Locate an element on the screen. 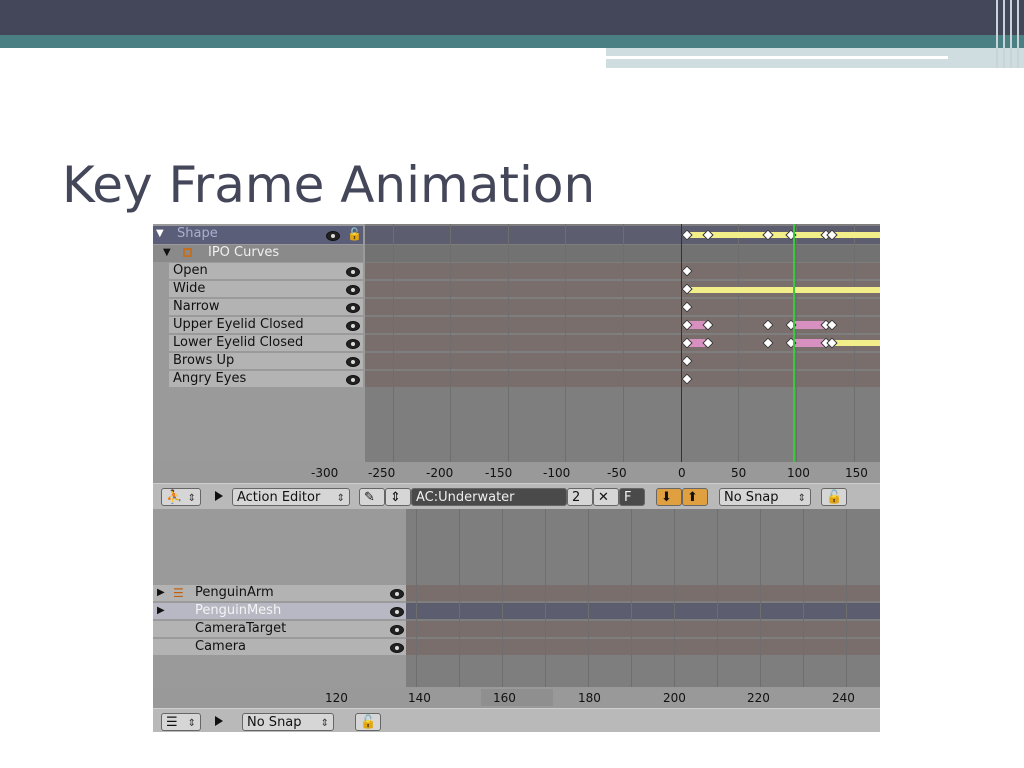 This screenshot has height=768, width=1024. action-editor-icon: ⛹ is located at coordinates (174, 497).